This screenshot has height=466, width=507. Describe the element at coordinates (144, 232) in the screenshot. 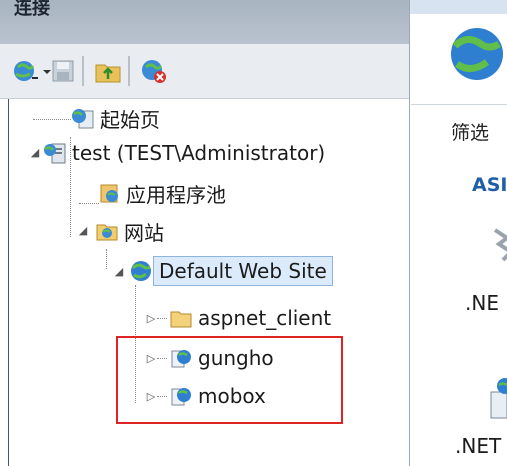

I see `tree-item-label: 网站` at that location.